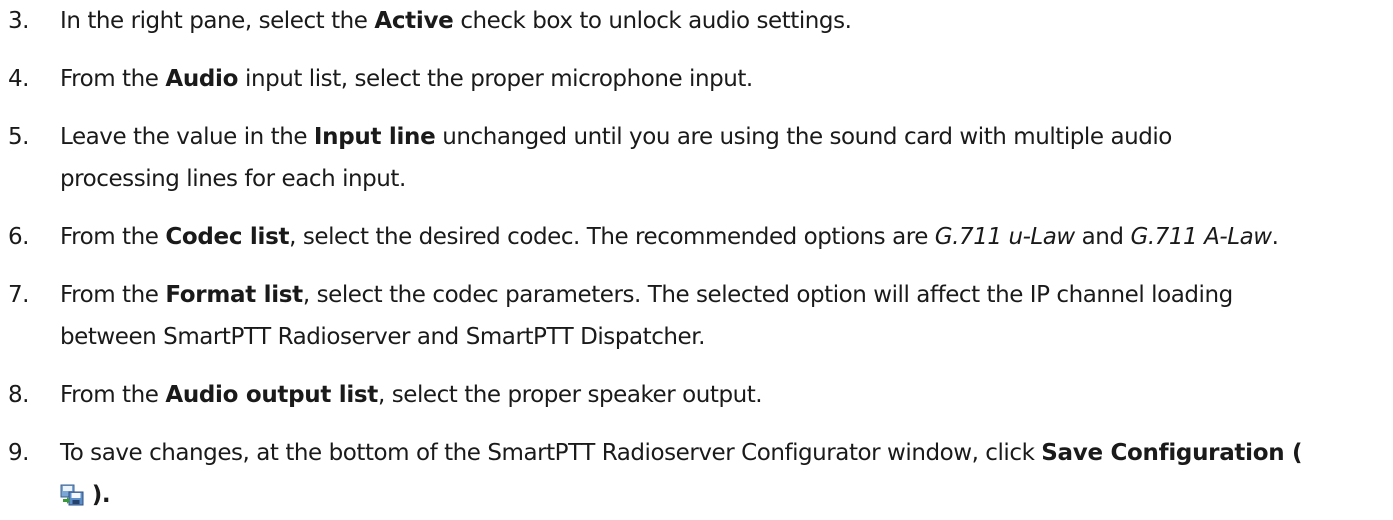 The image size is (1393, 520). What do you see at coordinates (616, 179) in the screenshot?
I see `step-line: processing lines for each input.` at bounding box center [616, 179].